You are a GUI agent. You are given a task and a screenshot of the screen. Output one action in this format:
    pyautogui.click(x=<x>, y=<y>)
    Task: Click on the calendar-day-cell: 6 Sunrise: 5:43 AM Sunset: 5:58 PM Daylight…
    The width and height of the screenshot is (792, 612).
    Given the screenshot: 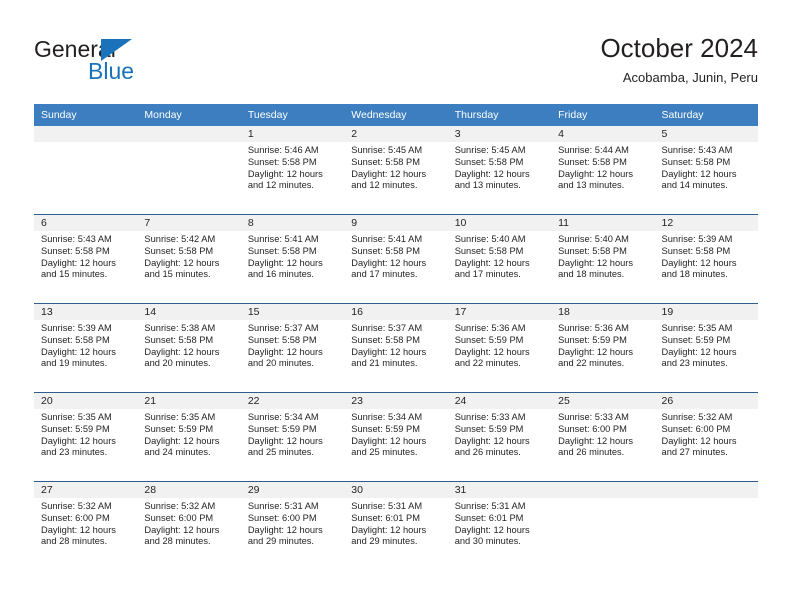 What is the action you would take?
    pyautogui.click(x=86, y=259)
    